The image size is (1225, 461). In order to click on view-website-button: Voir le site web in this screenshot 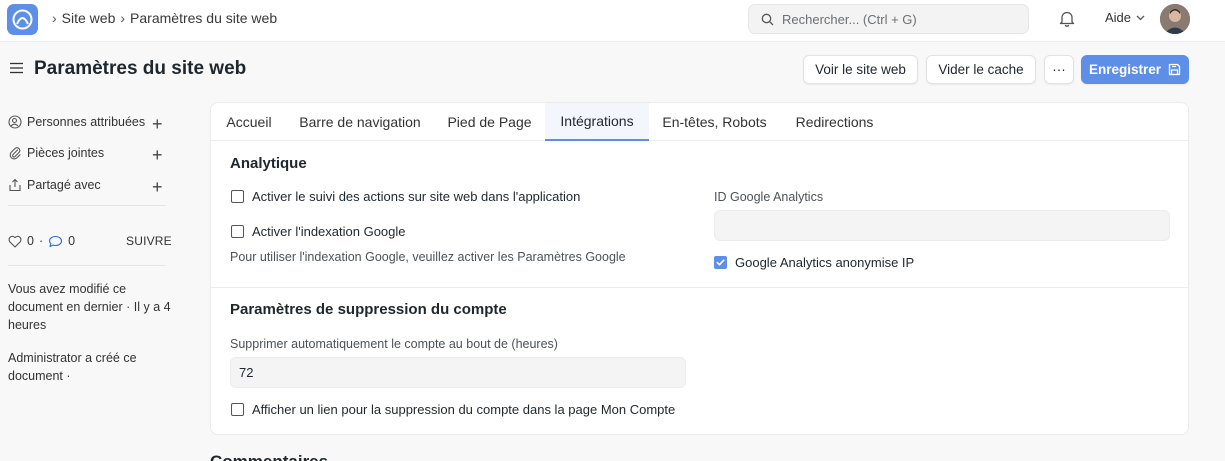, I will do `click(860, 69)`.